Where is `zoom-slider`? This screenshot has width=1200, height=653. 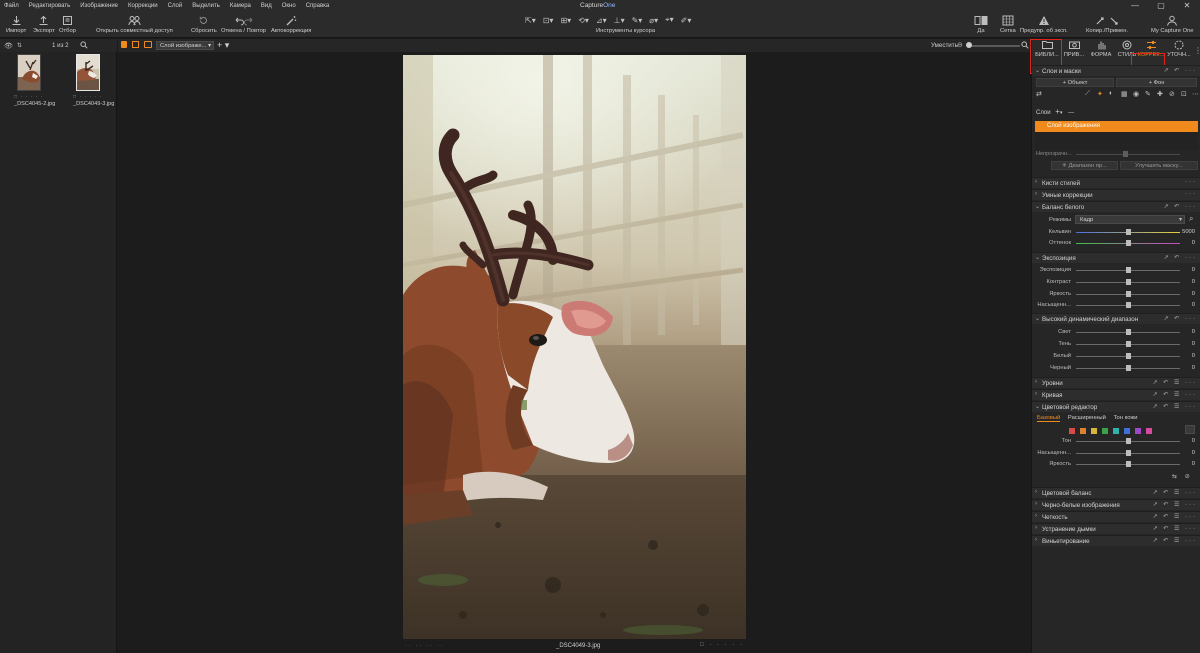 zoom-slider is located at coordinates (994, 46).